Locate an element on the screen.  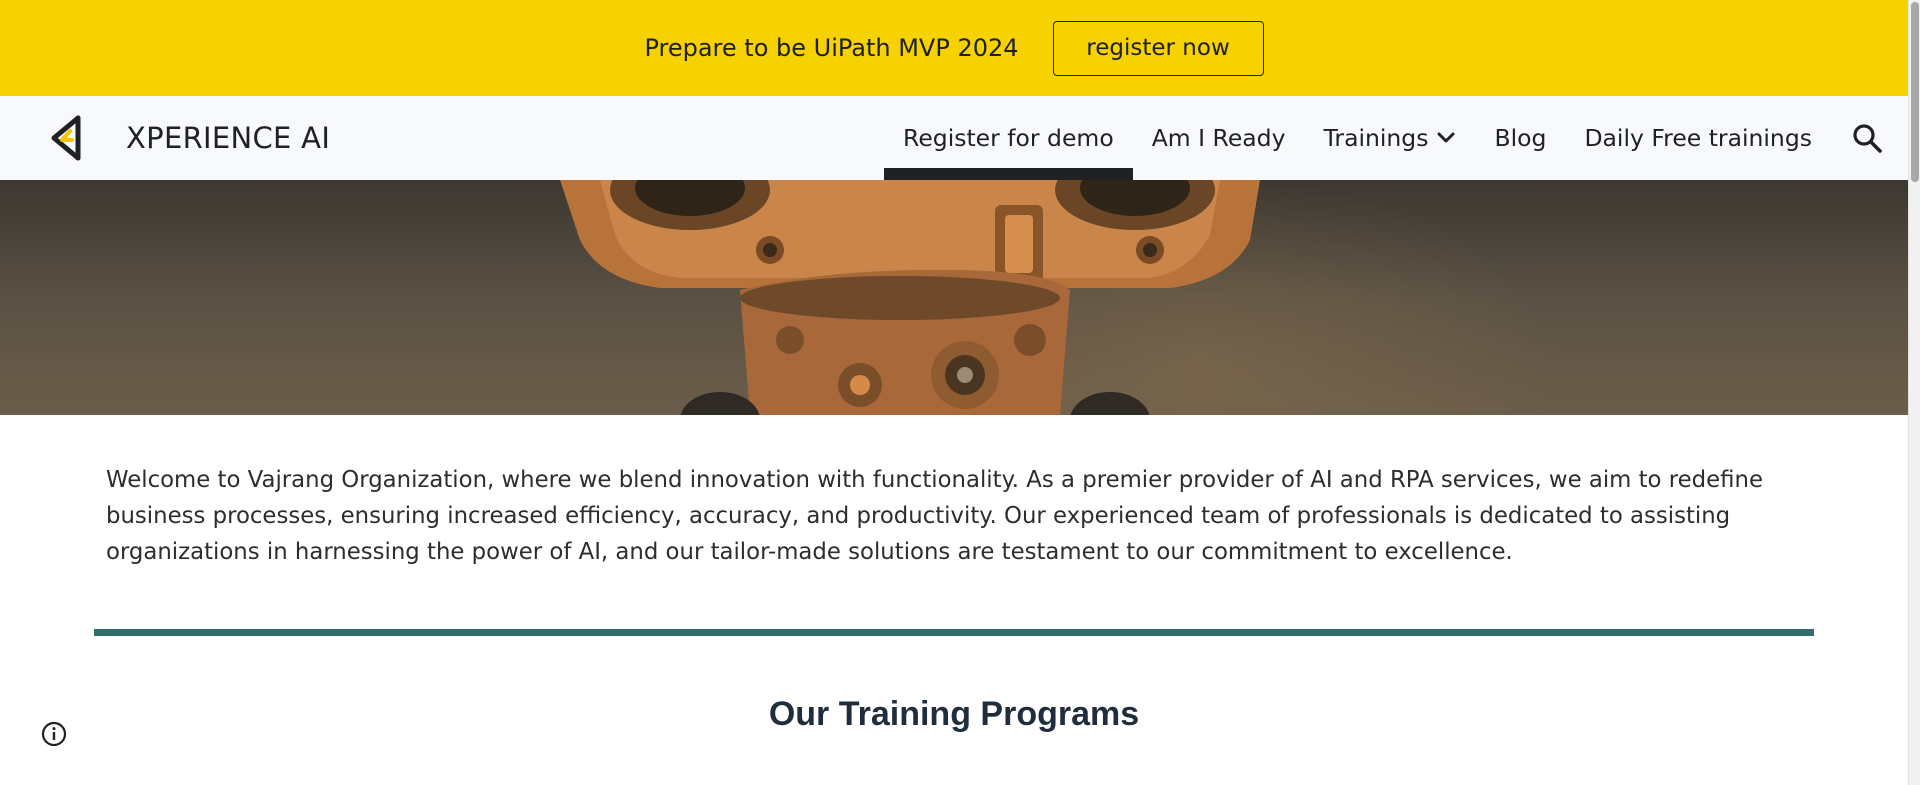
chevron-down-icon is located at coordinates (1446, 137).